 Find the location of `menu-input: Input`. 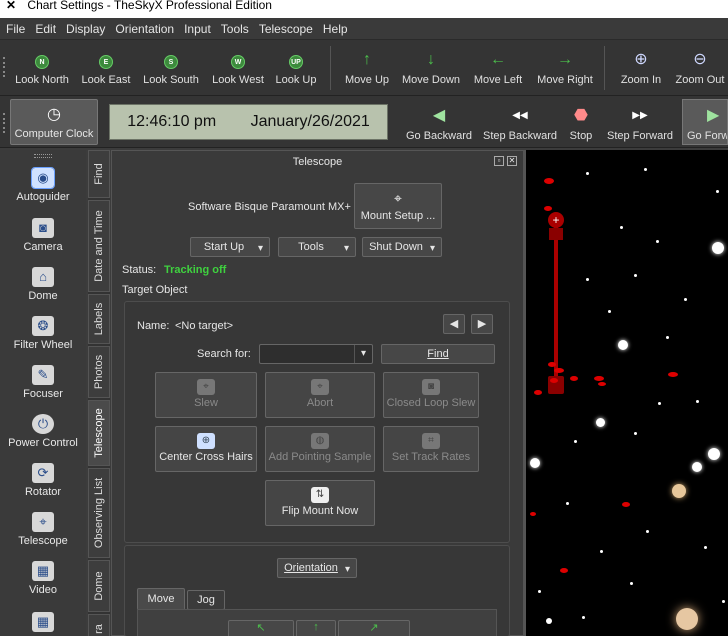

menu-input: Input is located at coordinates (197, 29).